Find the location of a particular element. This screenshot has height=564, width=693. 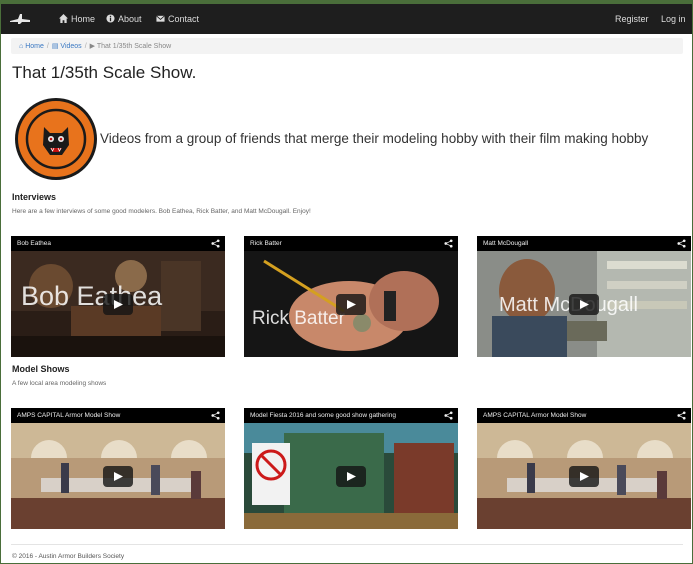

video-show-3: AMPS CAPITAL Armor Model Show is located at coordinates (584, 468).